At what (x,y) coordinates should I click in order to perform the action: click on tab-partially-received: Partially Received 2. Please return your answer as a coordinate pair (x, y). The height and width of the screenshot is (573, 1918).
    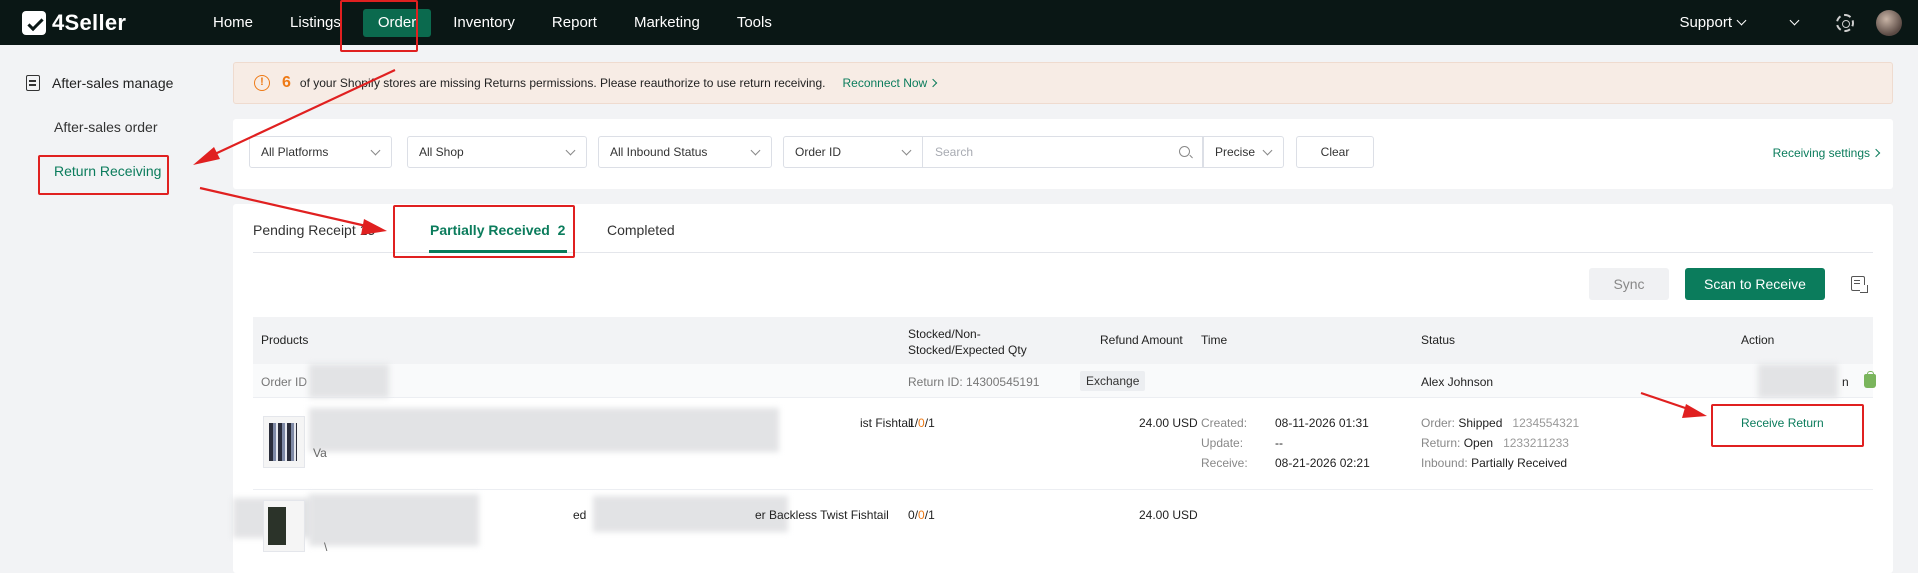
    Looking at the image, I should click on (497, 230).